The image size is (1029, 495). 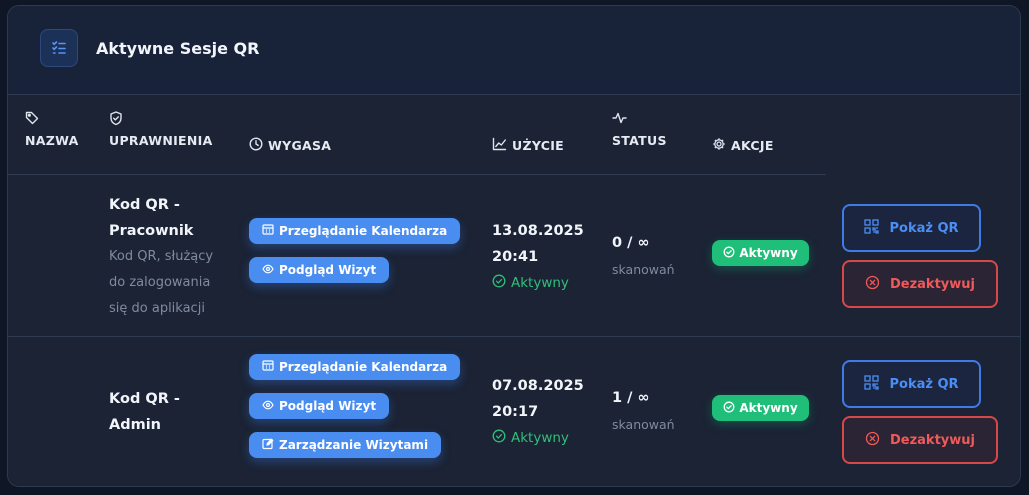 What do you see at coordinates (169, 412) in the screenshot?
I see `session-name: Kod QR - Admin` at bounding box center [169, 412].